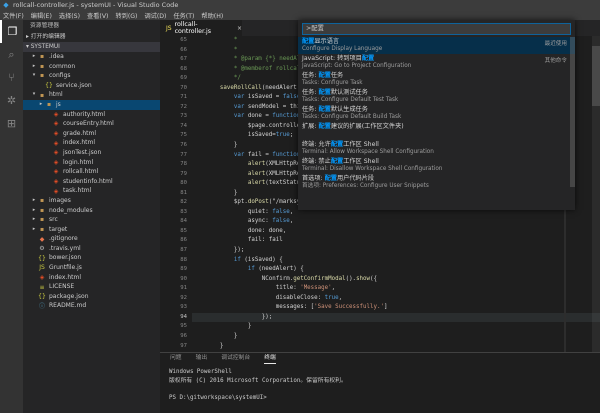 The height and width of the screenshot is (413, 600). I want to click on tree-item: ▸ ▪ src, so click(91, 220).